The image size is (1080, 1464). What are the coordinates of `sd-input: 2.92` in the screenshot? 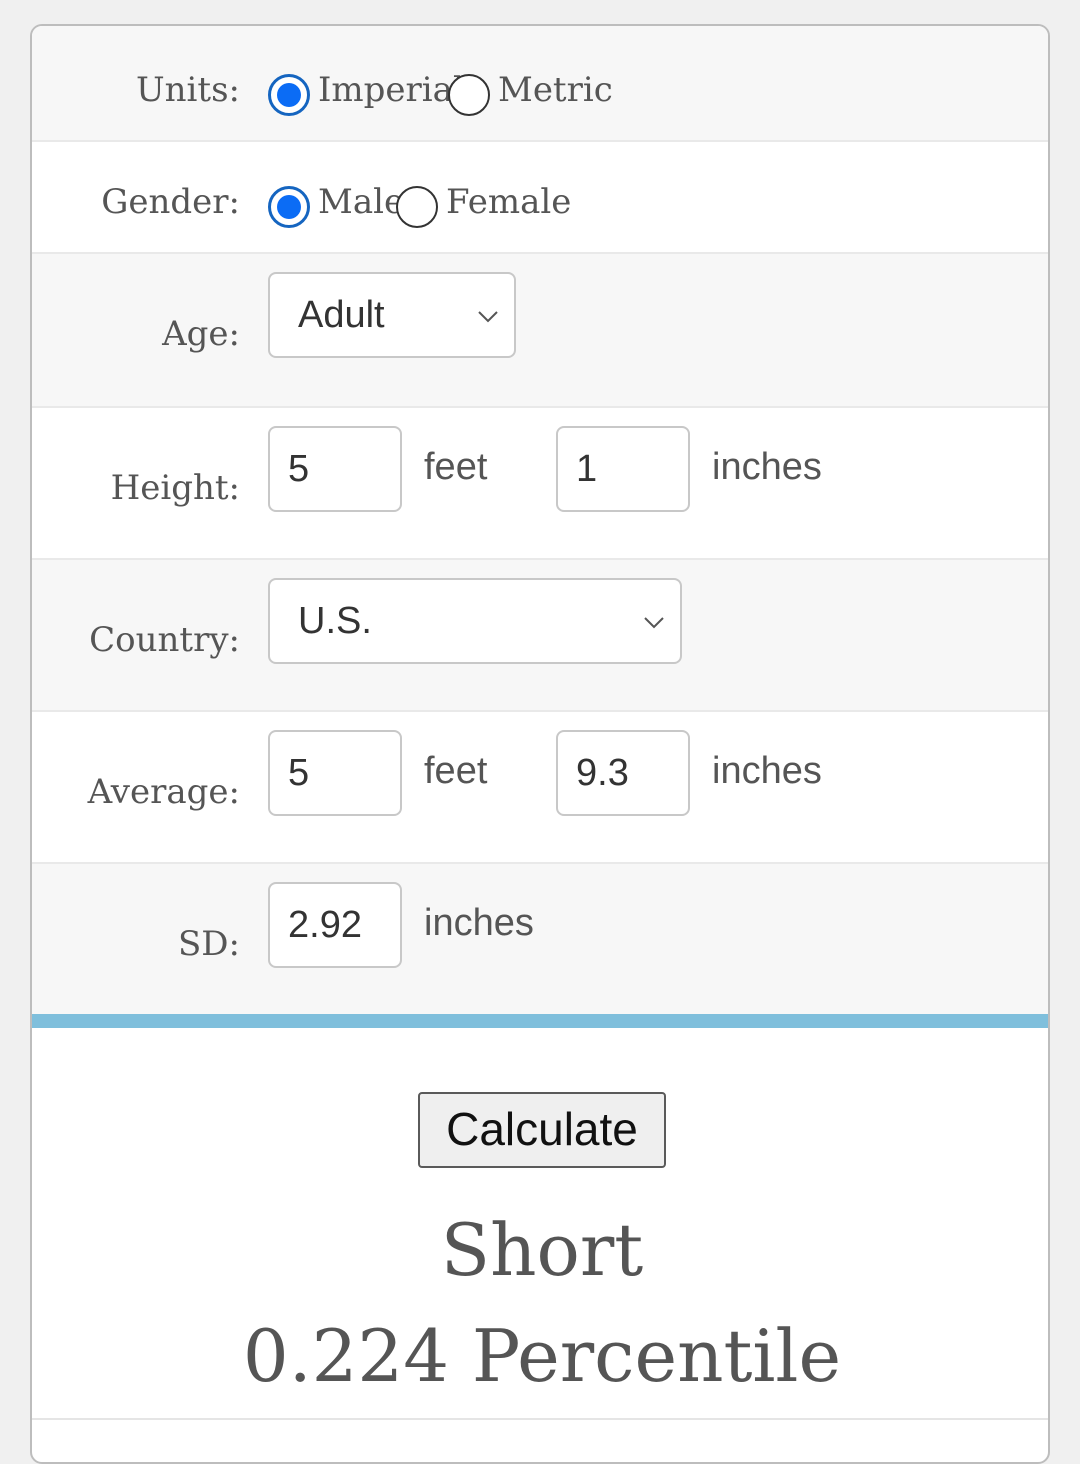 It's located at (335, 925).